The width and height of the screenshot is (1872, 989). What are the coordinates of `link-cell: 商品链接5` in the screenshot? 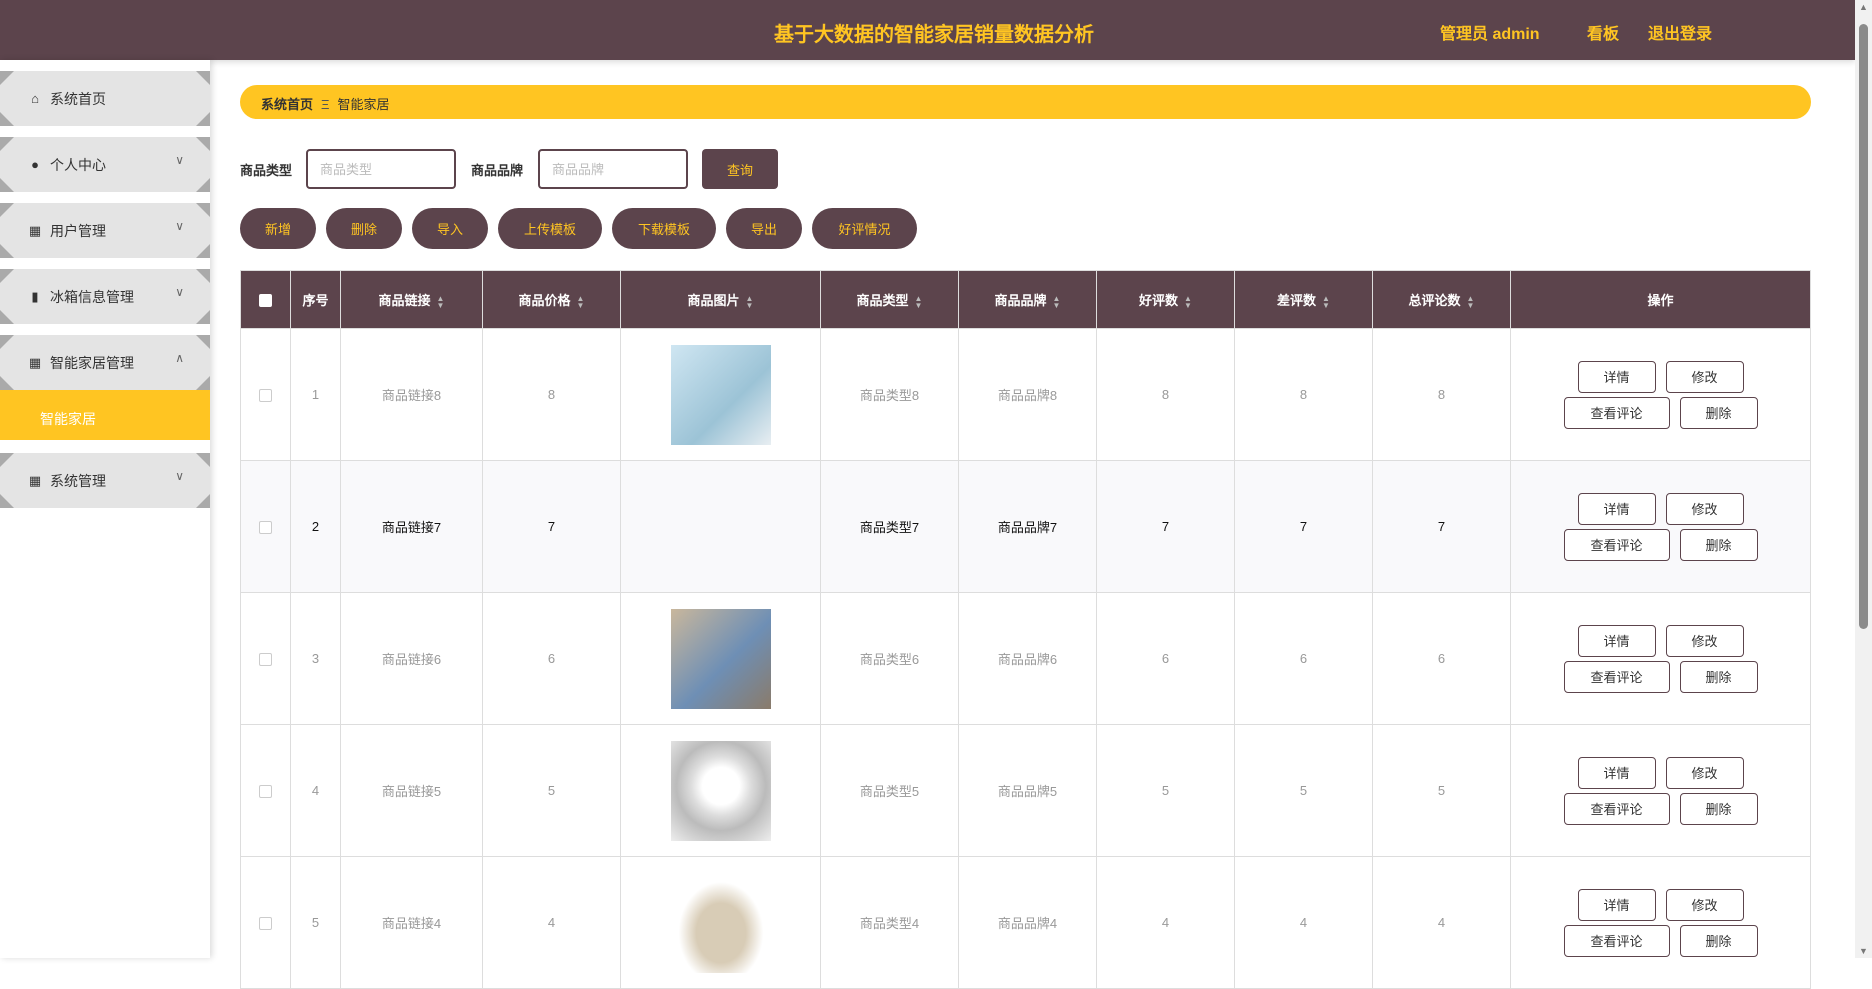 It's located at (411, 790).